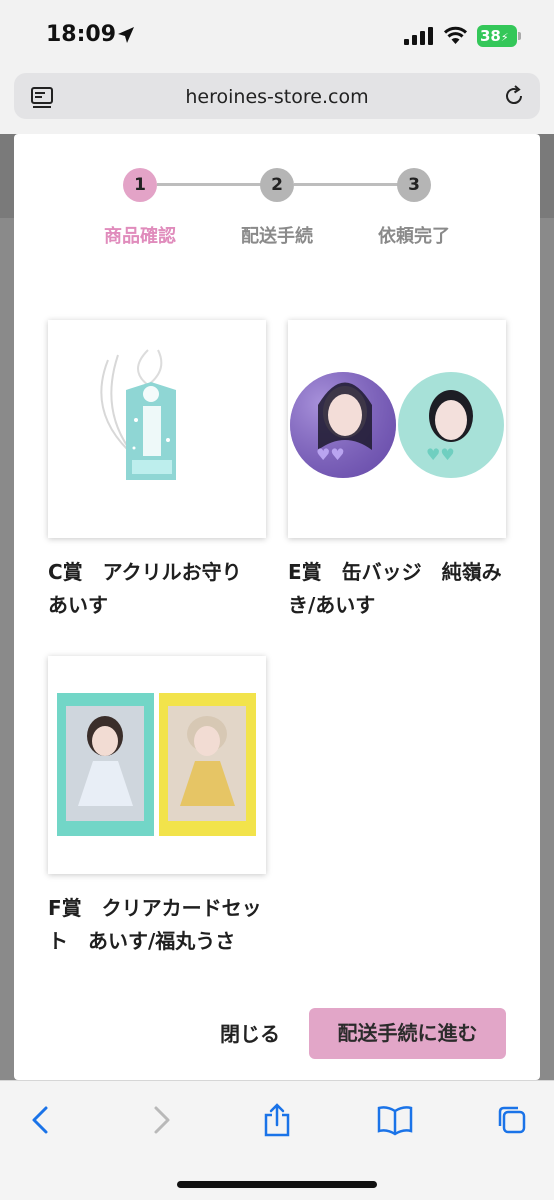  Describe the element at coordinates (514, 96) in the screenshot. I see `reload-icon` at that location.